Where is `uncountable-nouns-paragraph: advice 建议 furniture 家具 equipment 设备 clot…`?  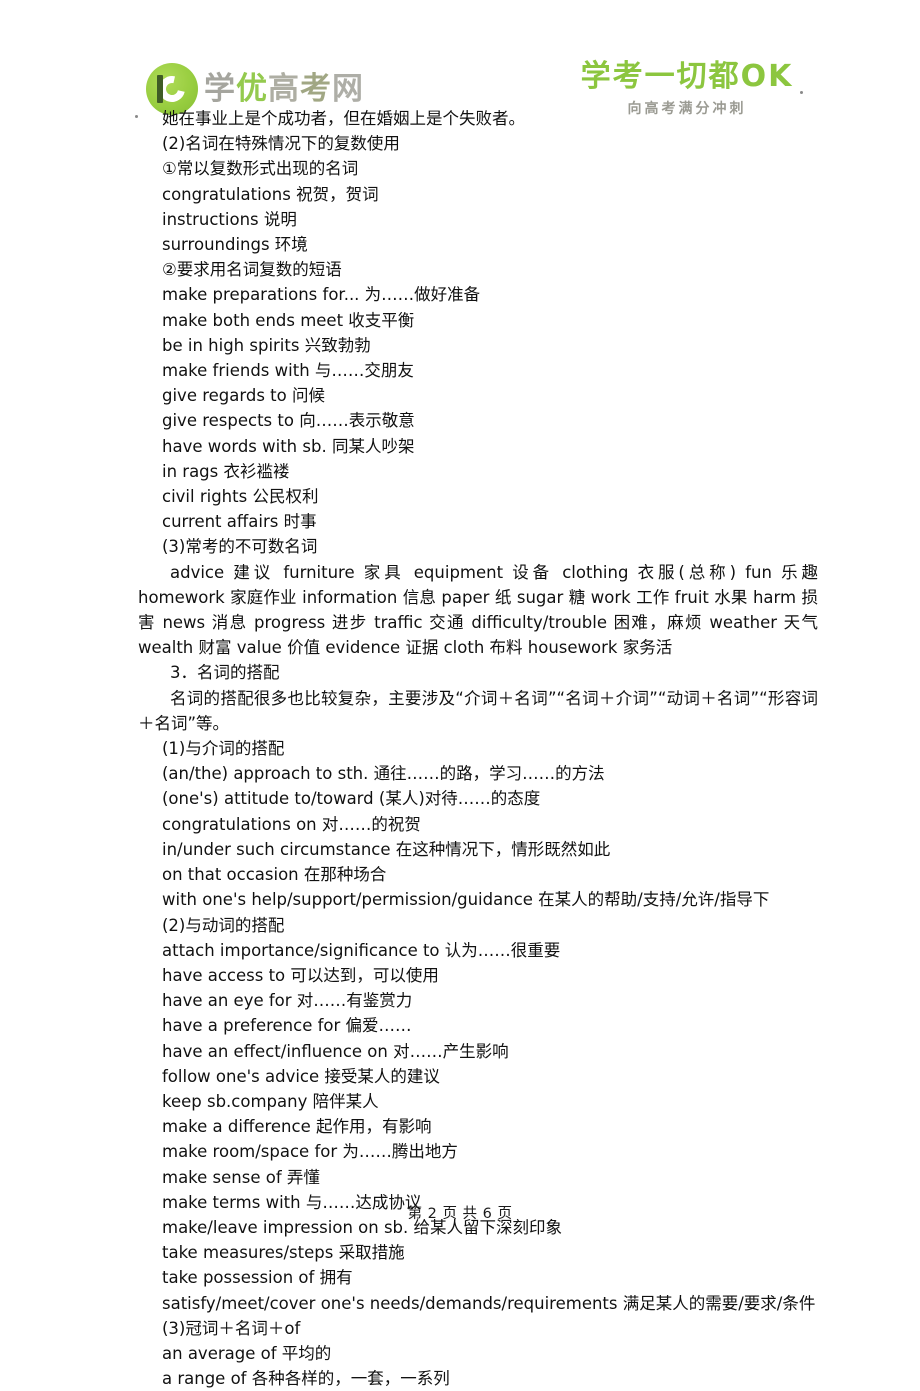 uncountable-nouns-paragraph: advice 建议 furniture 家具 equipment 设备 clot… is located at coordinates (478, 610).